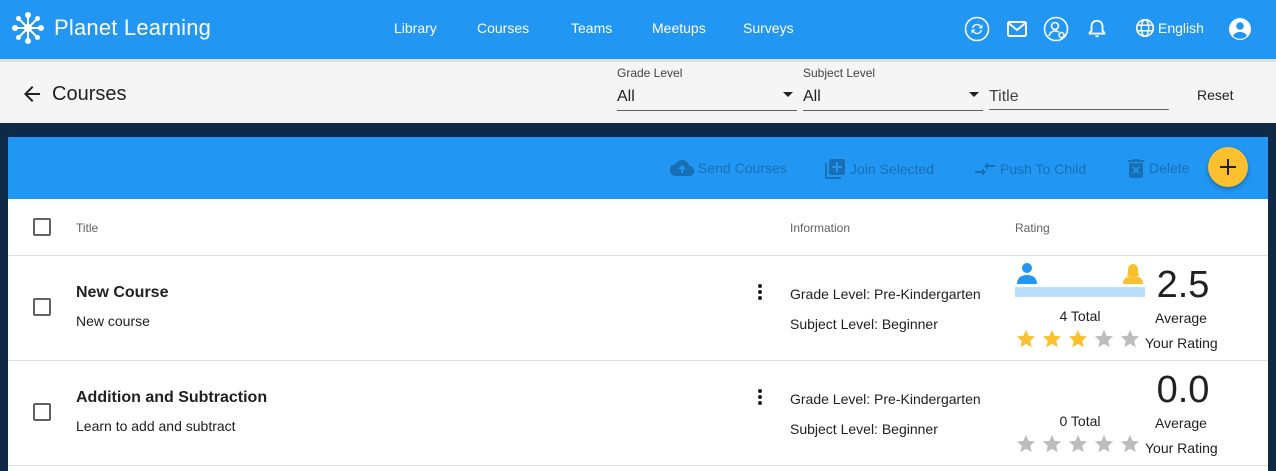  I want to click on page-title: Courses, so click(89, 94).